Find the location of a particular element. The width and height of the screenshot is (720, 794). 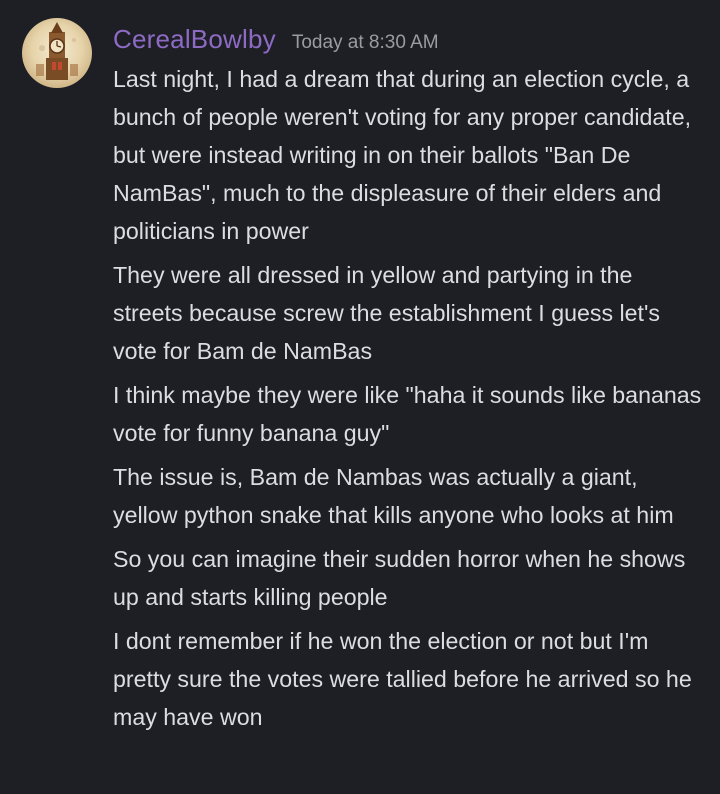

author-username: CerealBowlby is located at coordinates (194, 39).